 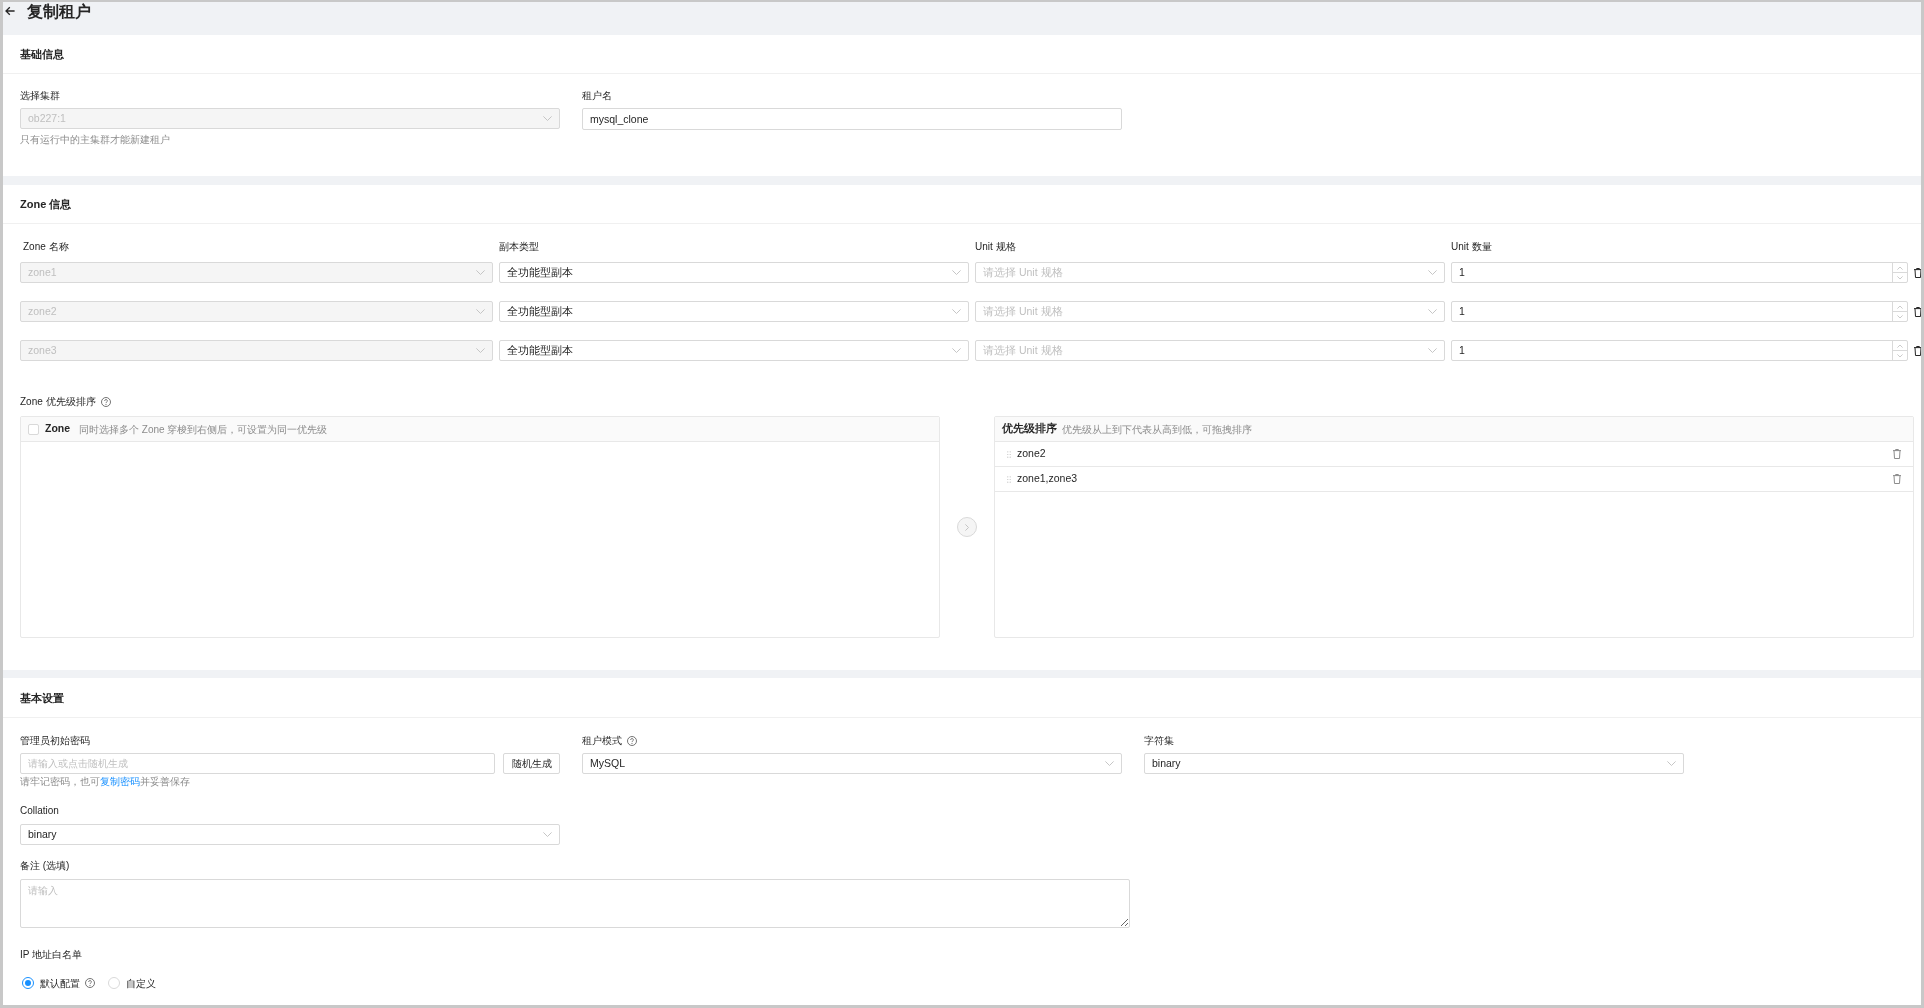 What do you see at coordinates (1157, 429) in the screenshot?
I see `panel-hint: 优先级从上到下代表从高到低，可拖拽排序` at bounding box center [1157, 429].